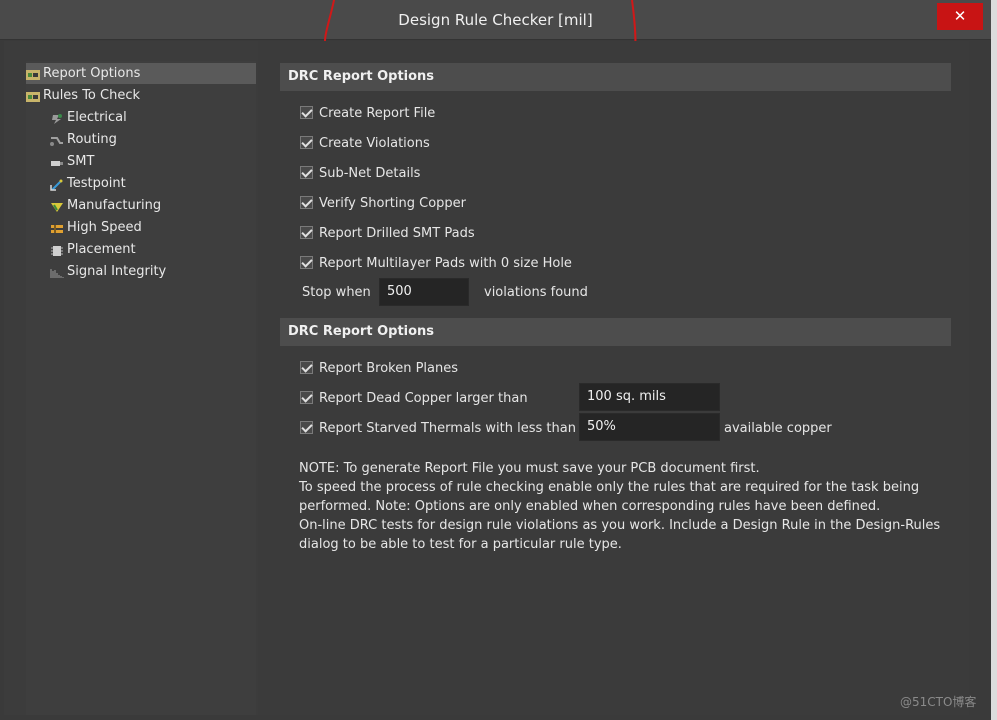  I want to click on verify-shorting-copper-checkbox: Verify Shorting Copper, so click(383, 204).